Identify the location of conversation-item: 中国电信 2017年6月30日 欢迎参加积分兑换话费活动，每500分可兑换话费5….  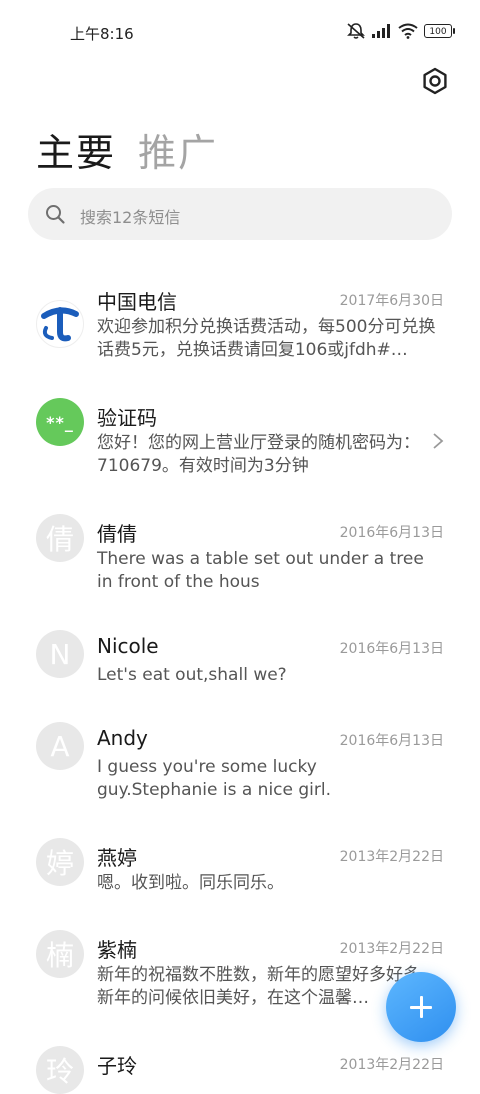
(240, 338).